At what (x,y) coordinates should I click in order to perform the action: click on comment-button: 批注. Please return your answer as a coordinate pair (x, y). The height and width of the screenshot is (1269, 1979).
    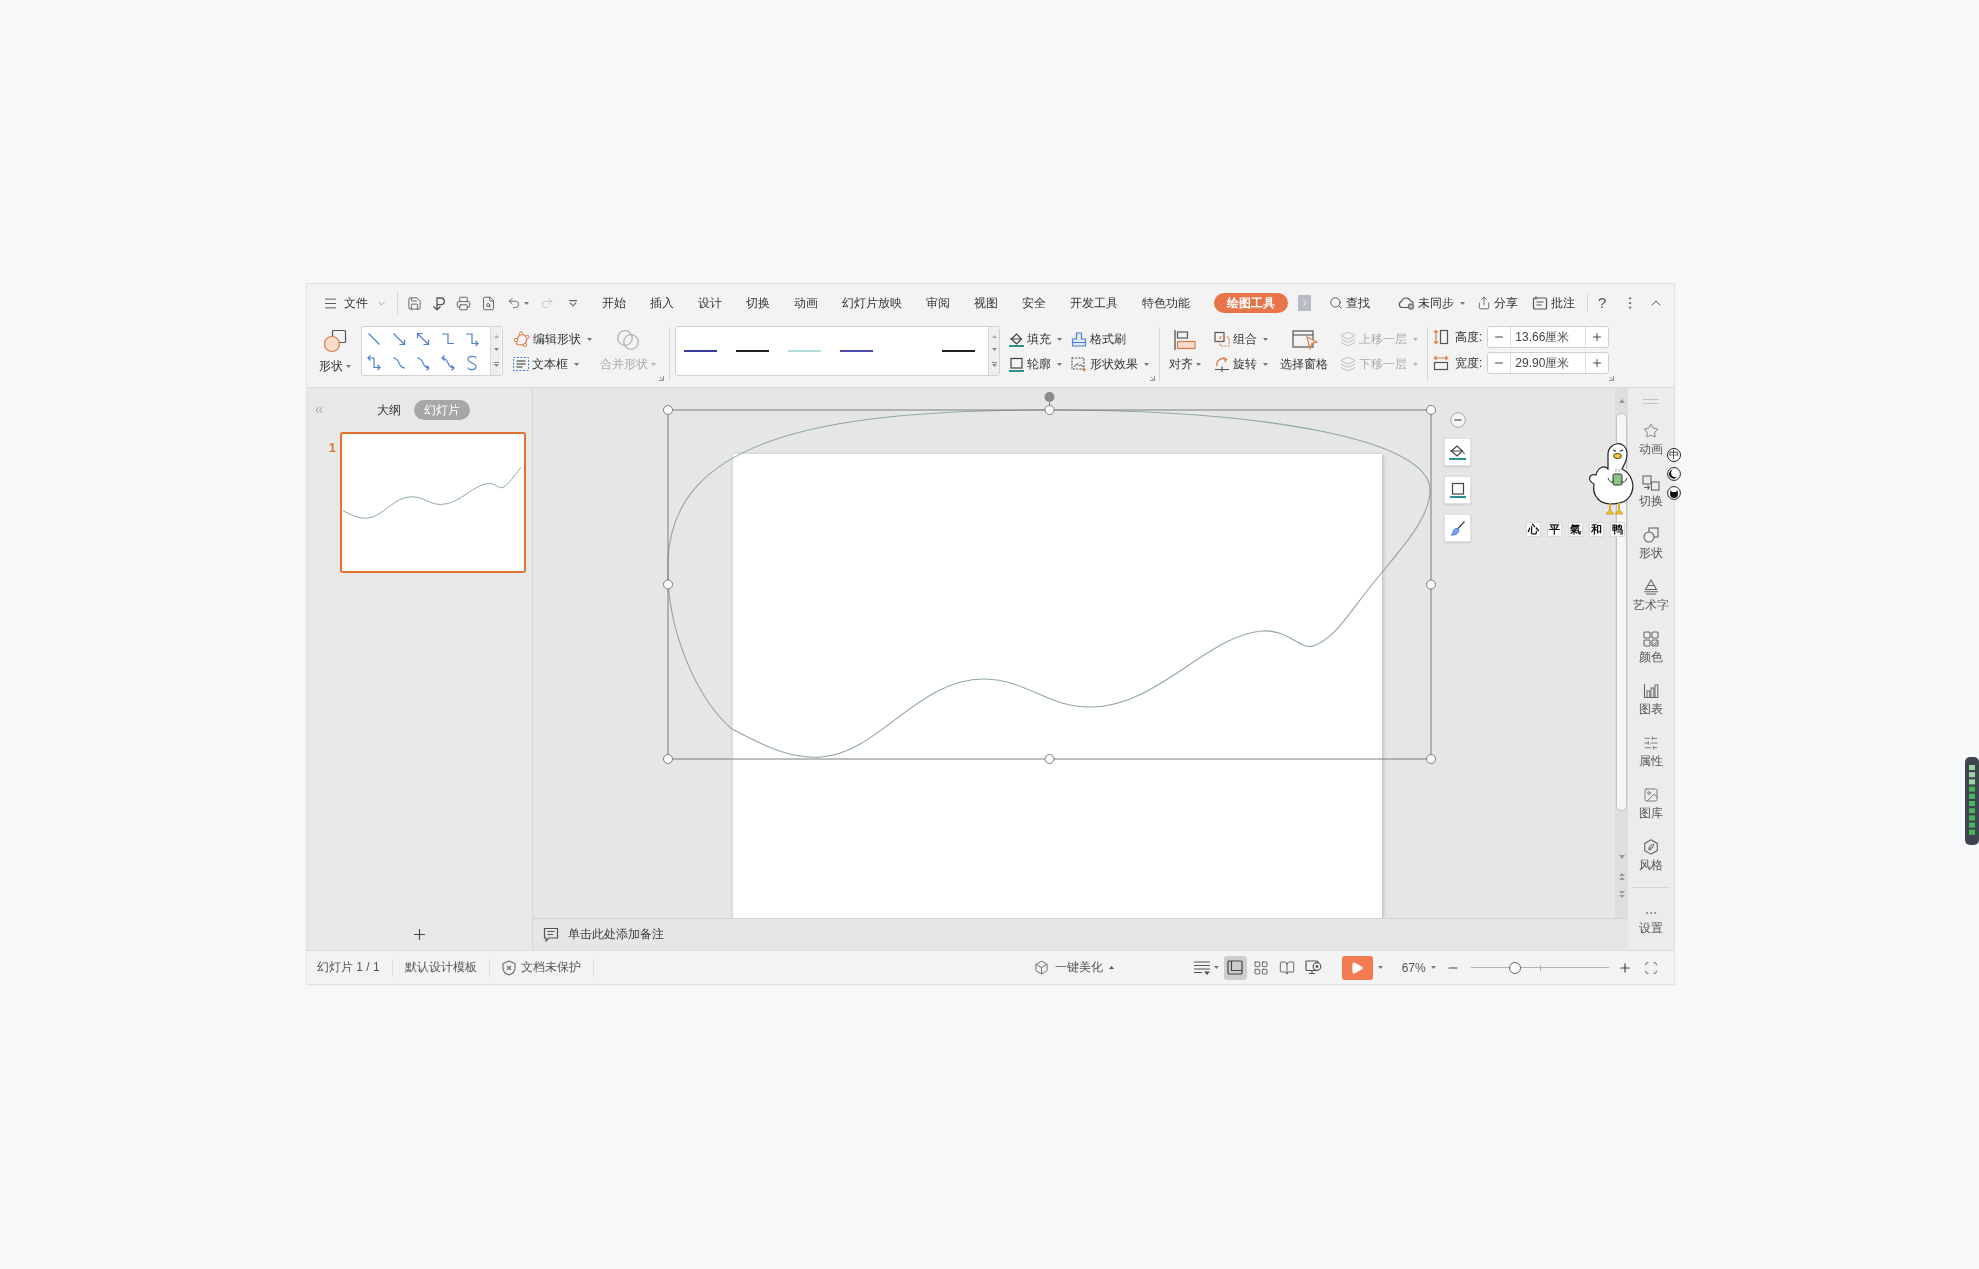
    Looking at the image, I should click on (1553, 303).